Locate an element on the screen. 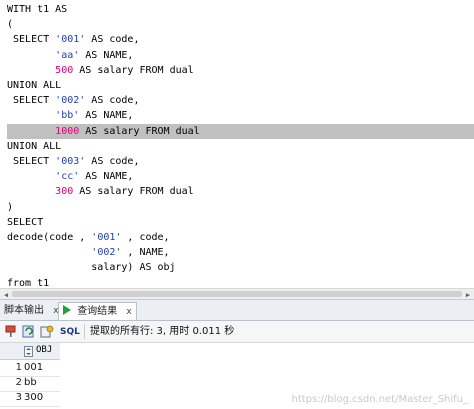 This screenshot has height=409, width=474. tab-script-output: 脚本输出 x is located at coordinates (31, 311).